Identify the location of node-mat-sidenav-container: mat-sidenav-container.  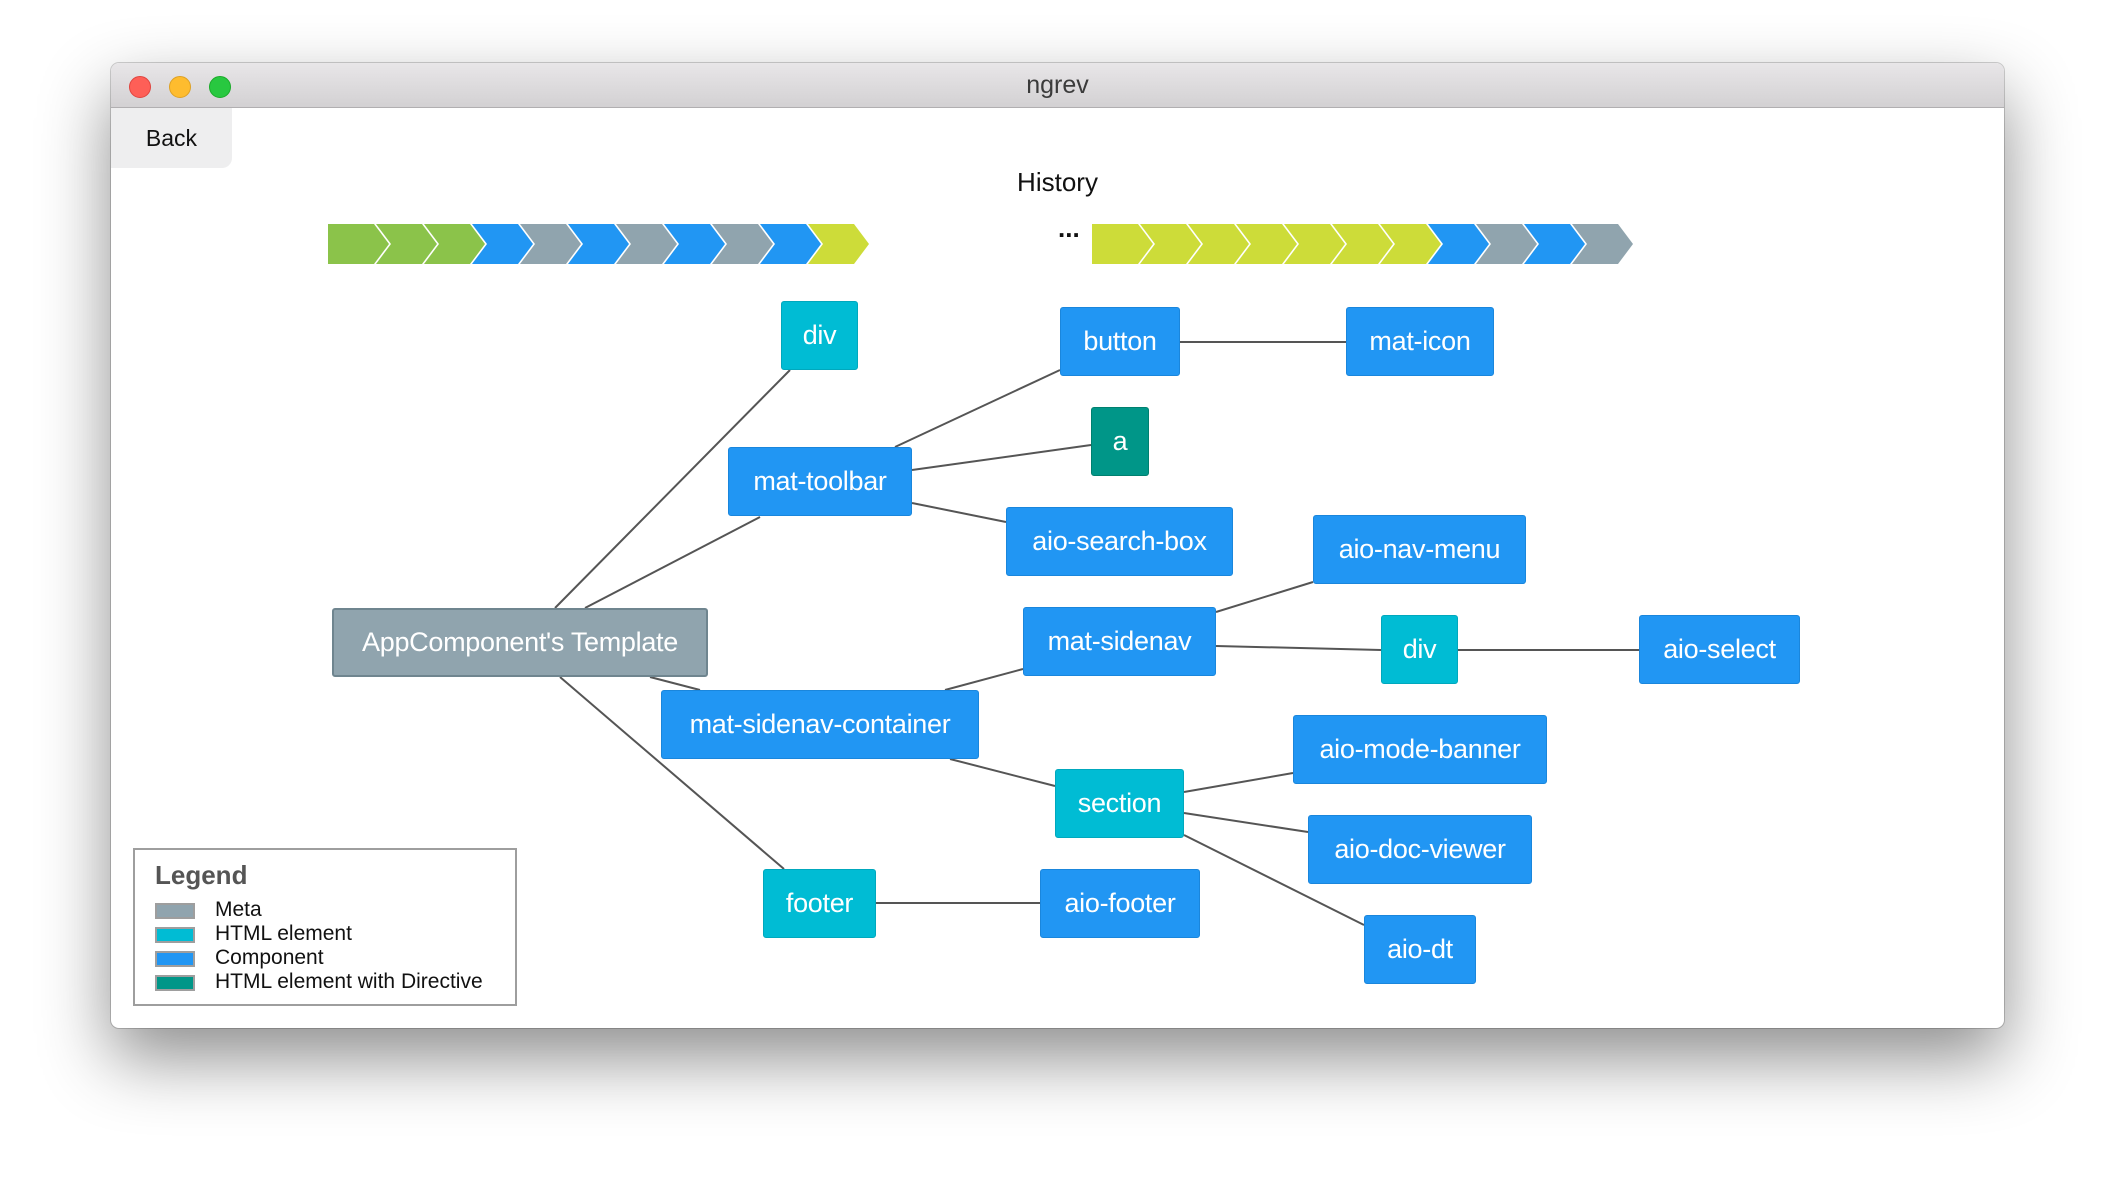
(820, 724).